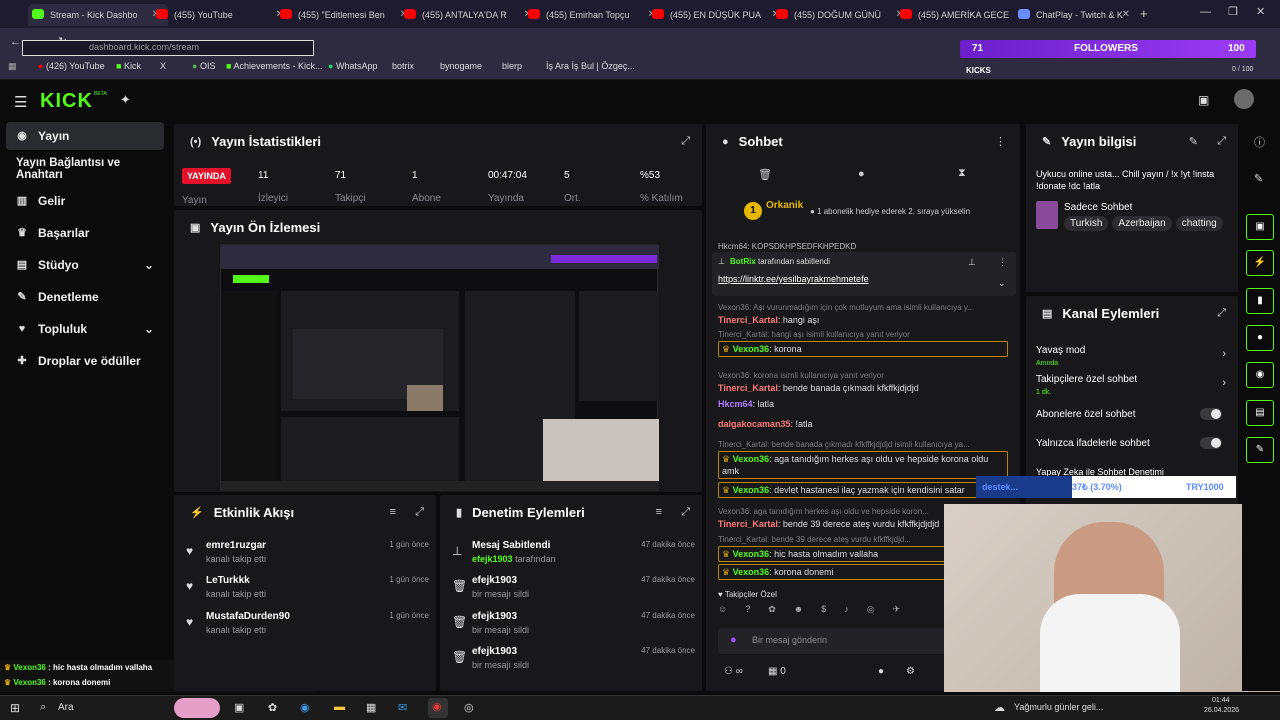 Image resolution: width=1280 pixels, height=720 pixels. Describe the element at coordinates (403, 66) in the screenshot. I see `bookmark-botrix: botrix` at that location.